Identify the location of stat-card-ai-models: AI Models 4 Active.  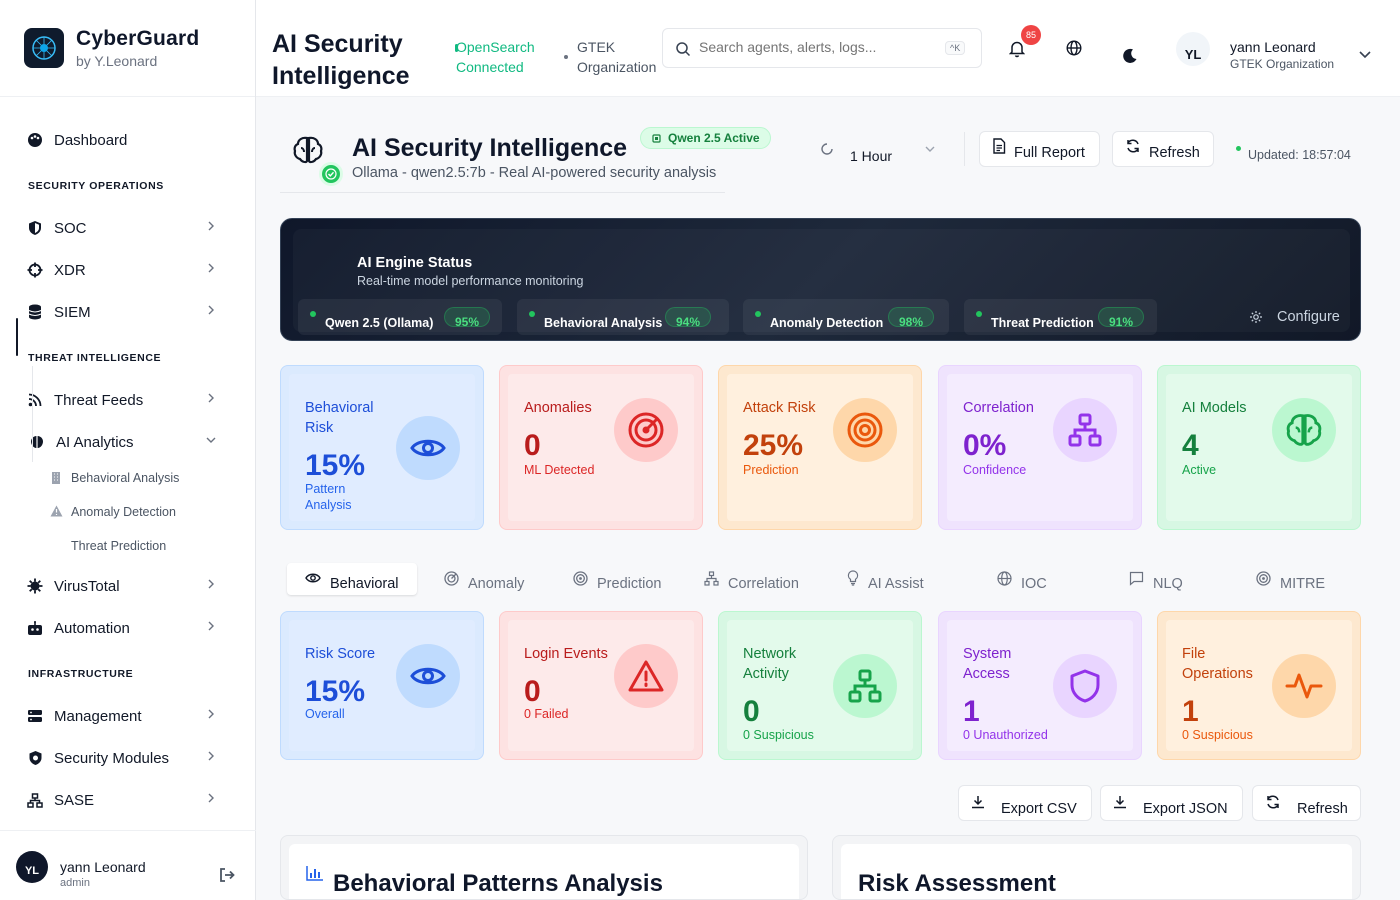
(1259, 447).